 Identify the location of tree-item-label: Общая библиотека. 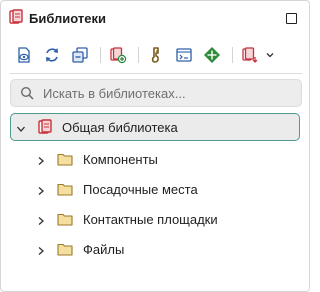
(120, 127).